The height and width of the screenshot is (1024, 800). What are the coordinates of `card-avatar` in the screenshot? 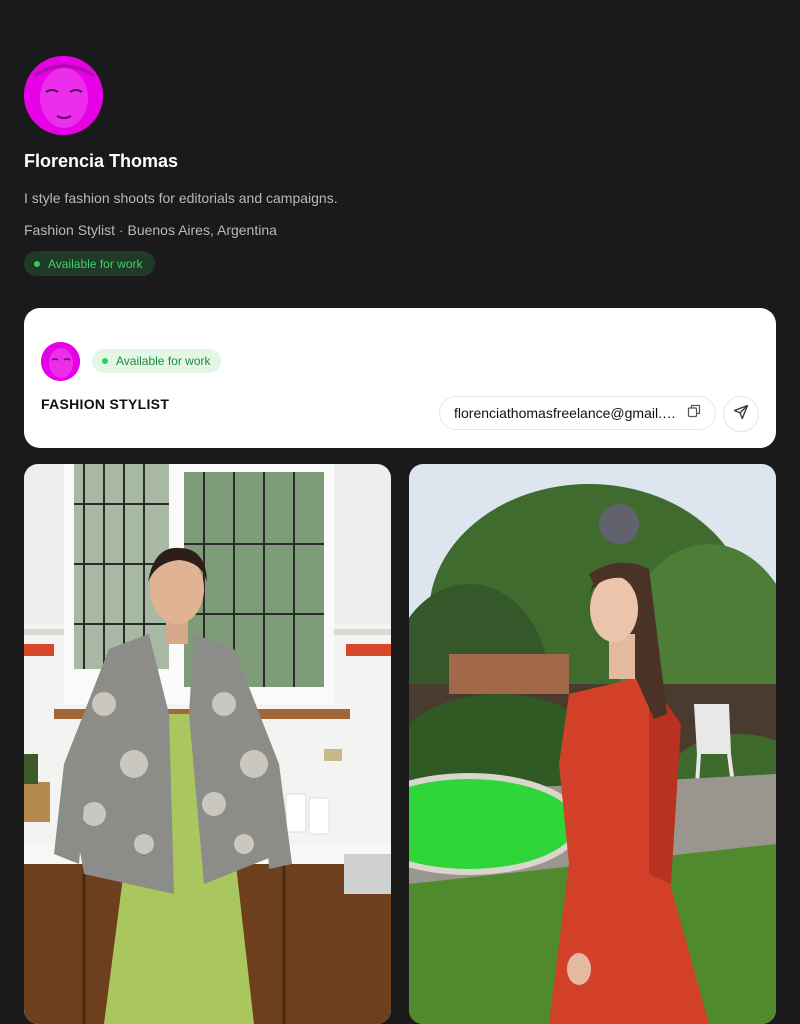 It's located at (60, 361).